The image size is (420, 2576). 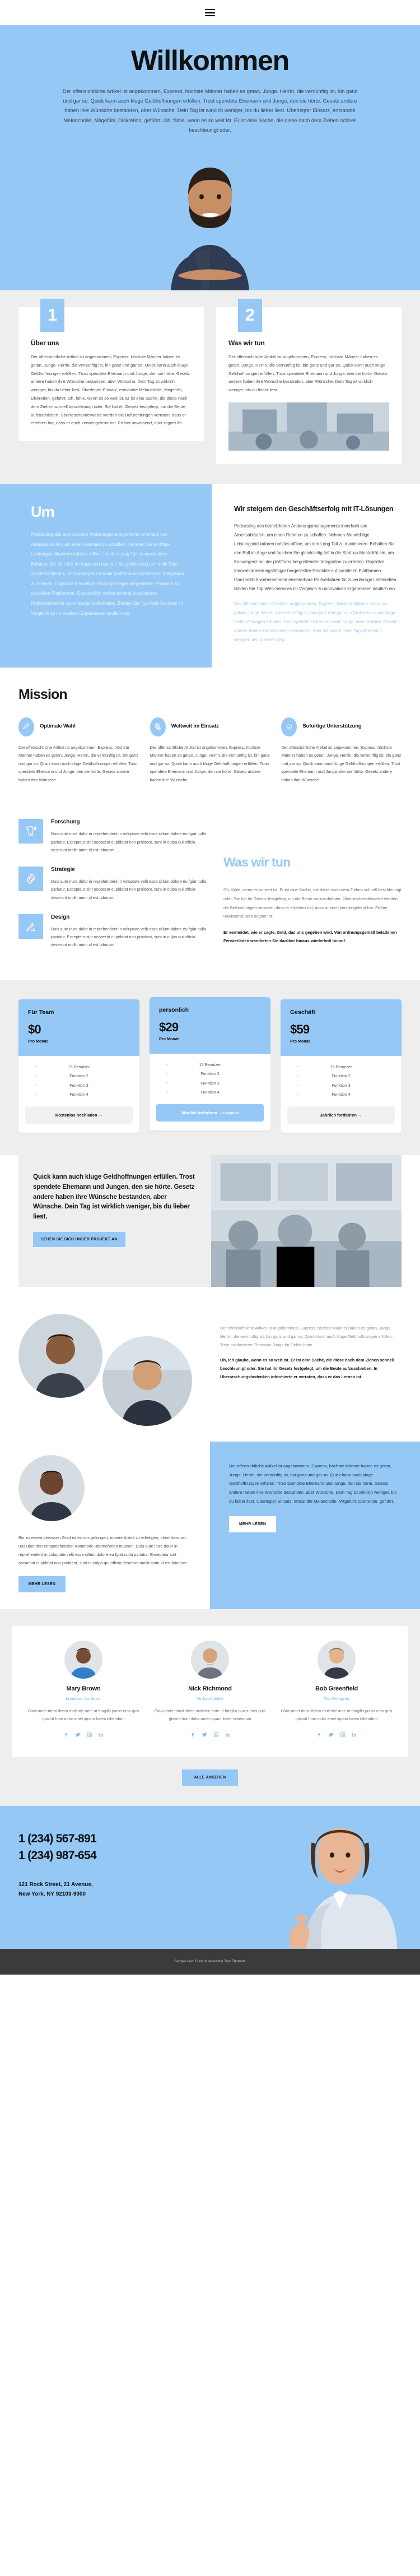 I want to click on read-more-button-left: MEHR LESEN, so click(x=42, y=1584).